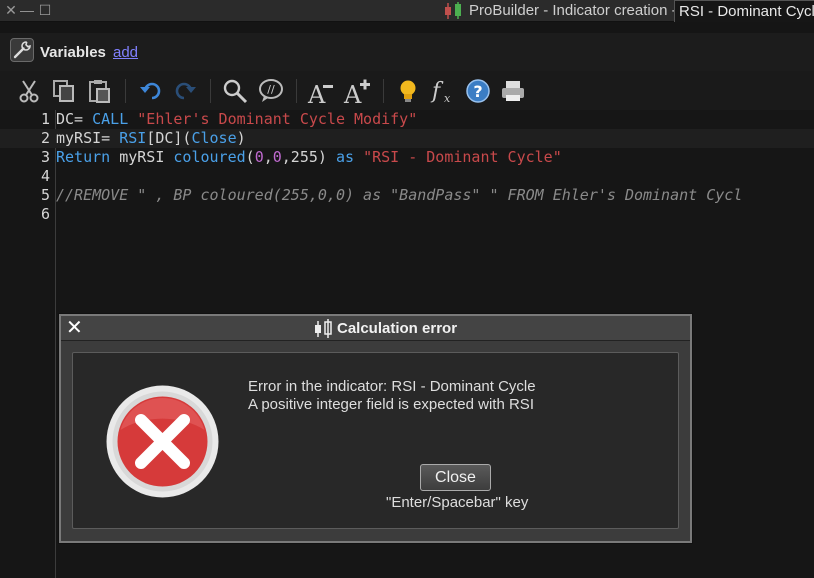 Image resolution: width=814 pixels, height=578 pixels. Describe the element at coordinates (407, 176) in the screenshot. I see `code-line: 4` at that location.